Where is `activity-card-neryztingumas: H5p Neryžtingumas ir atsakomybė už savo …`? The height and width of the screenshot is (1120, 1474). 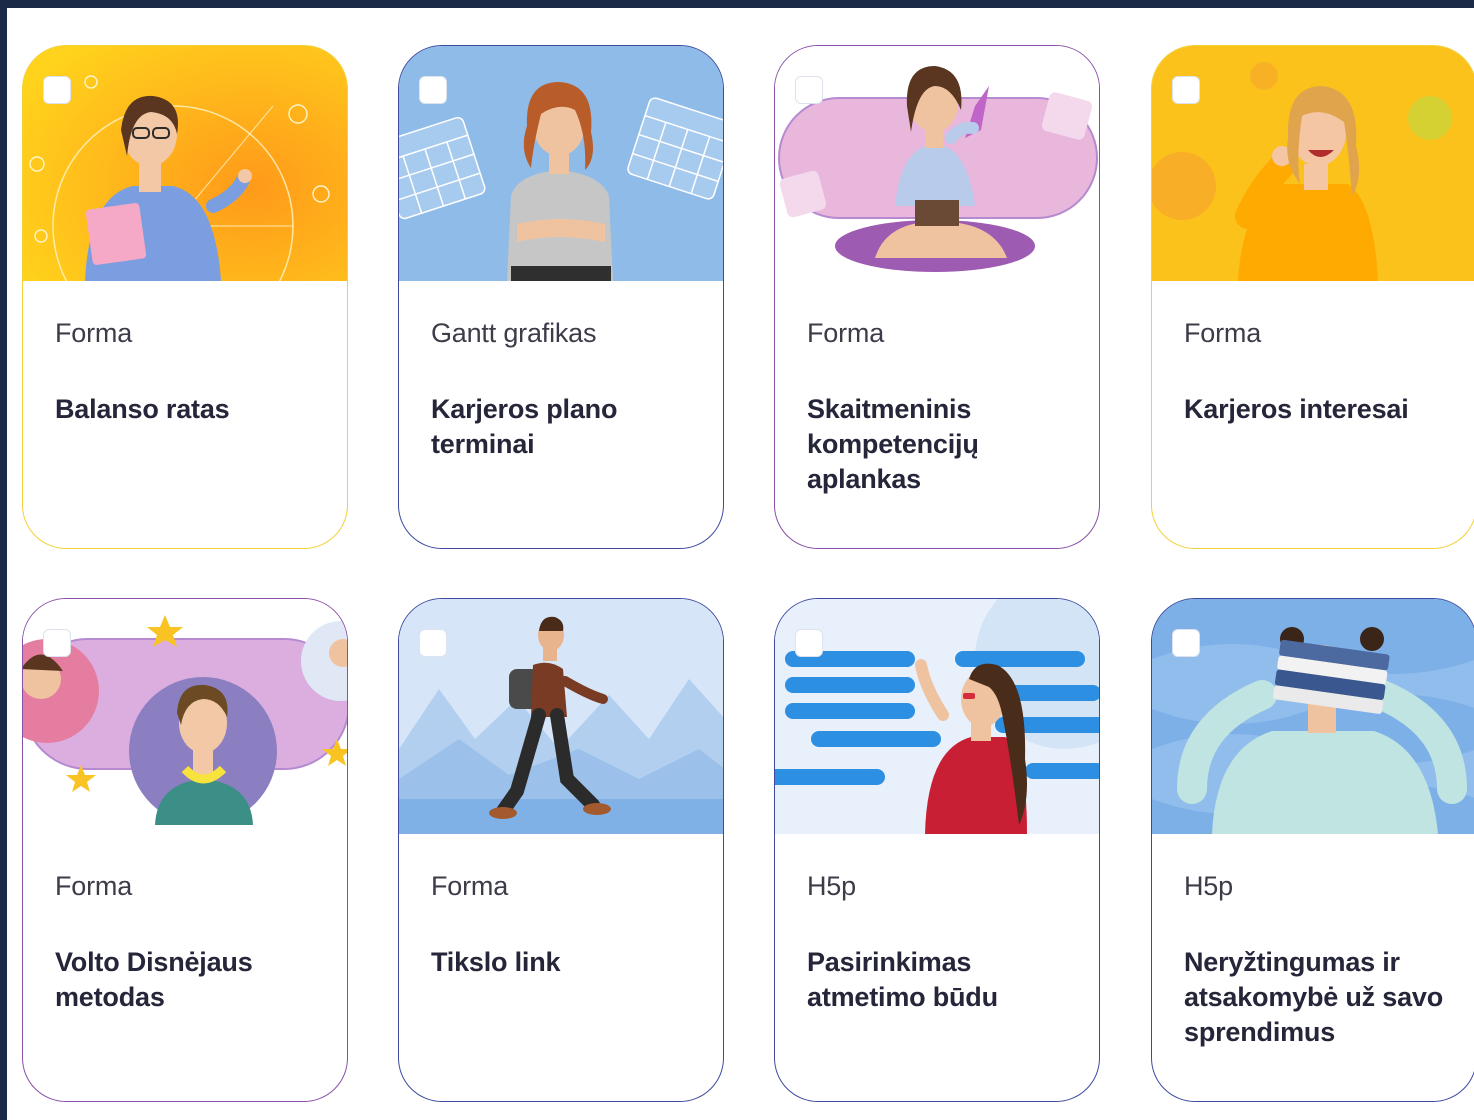 activity-card-neryztingumas: H5p Neryžtingumas ir atsakomybė už savo … is located at coordinates (1312, 850).